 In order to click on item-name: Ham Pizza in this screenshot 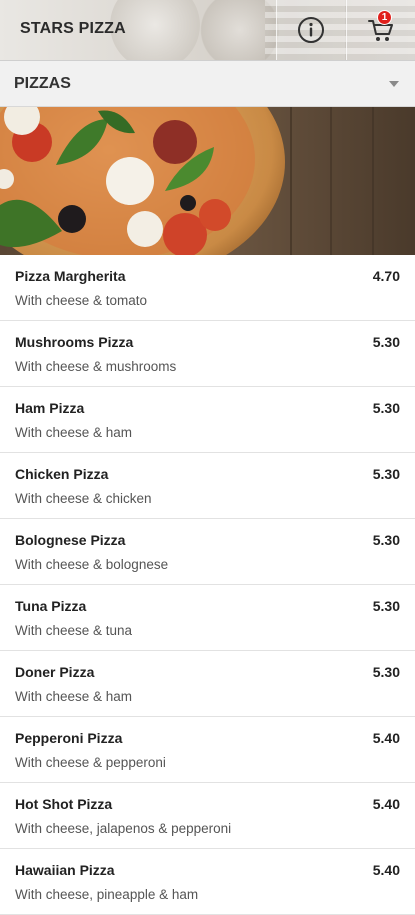, I will do `click(50, 408)`.